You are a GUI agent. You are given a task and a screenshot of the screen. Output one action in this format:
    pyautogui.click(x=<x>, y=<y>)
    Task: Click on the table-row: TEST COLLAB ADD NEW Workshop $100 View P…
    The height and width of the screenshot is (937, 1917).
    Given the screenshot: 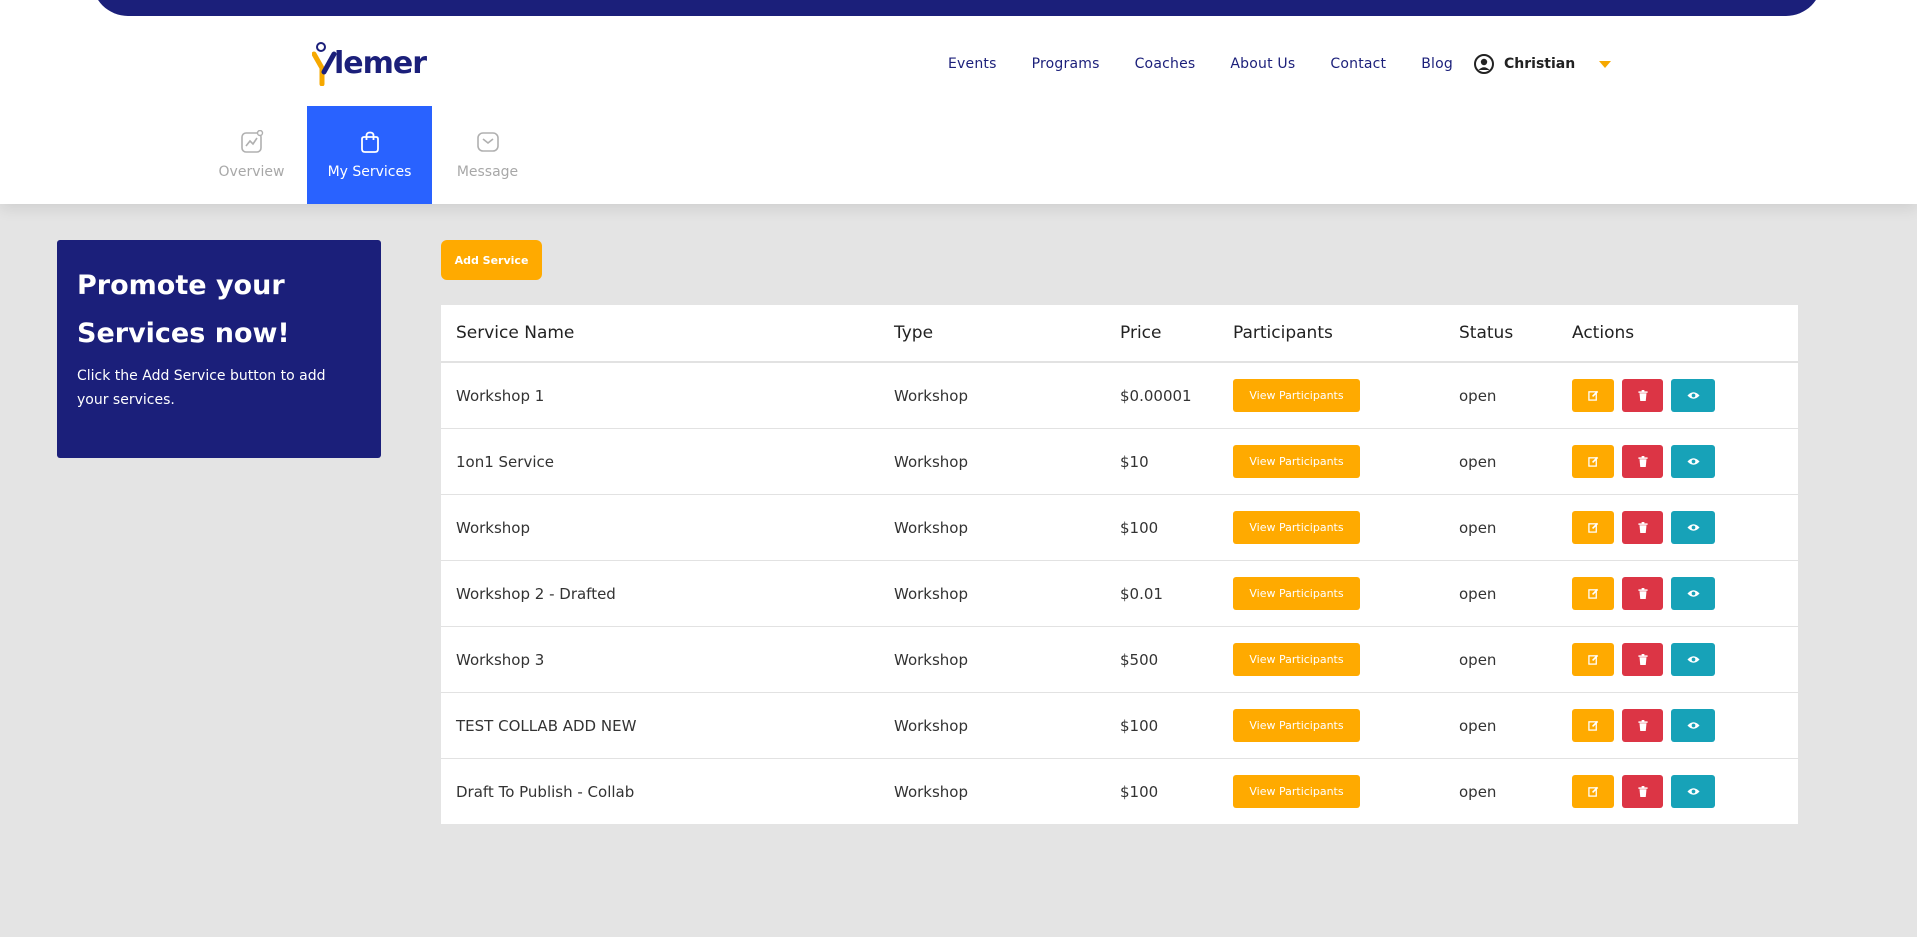 What is the action you would take?
    pyautogui.click(x=1119, y=725)
    